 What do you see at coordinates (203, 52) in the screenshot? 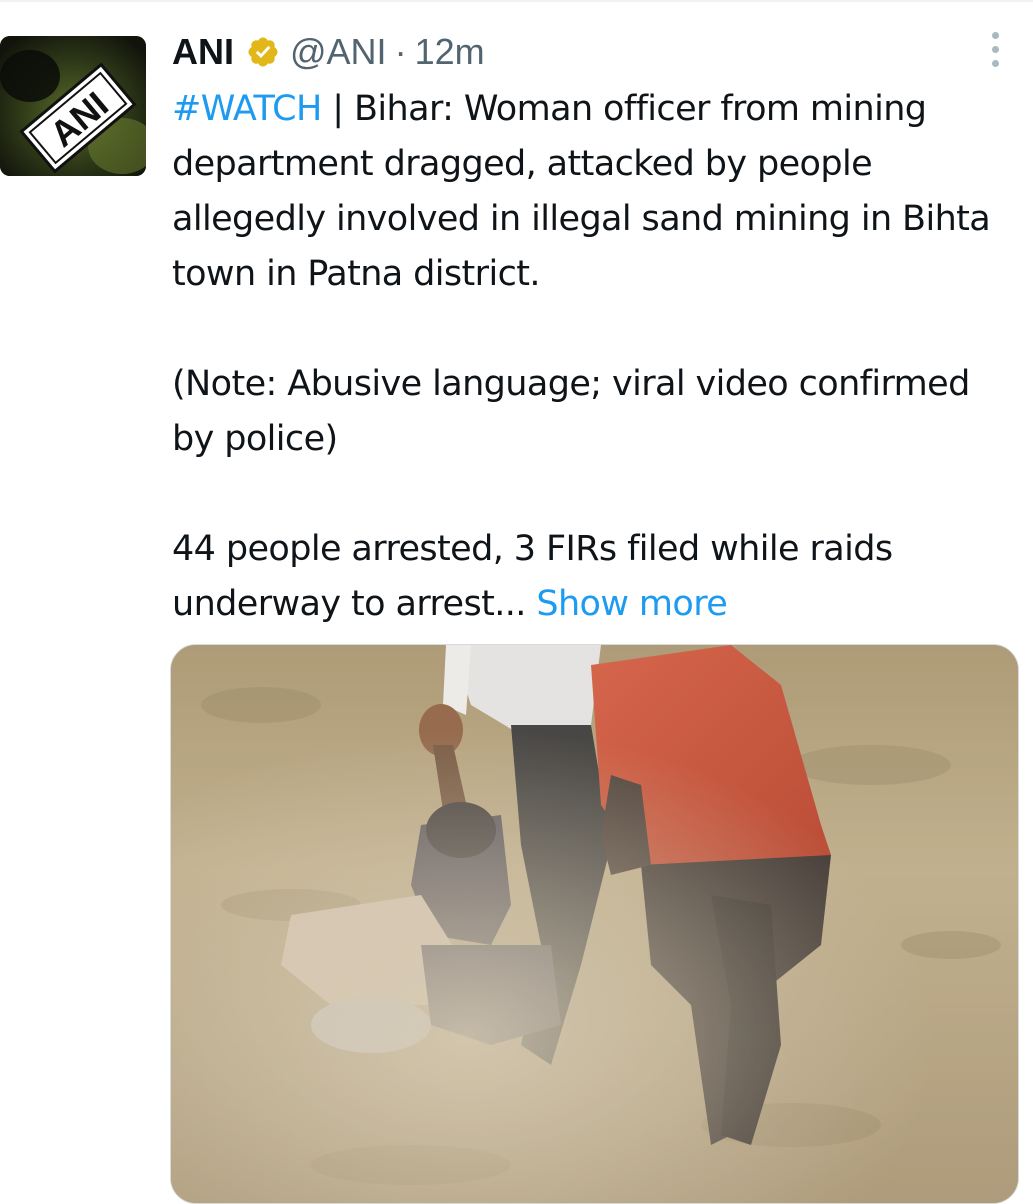
I see `display-name: ANI` at bounding box center [203, 52].